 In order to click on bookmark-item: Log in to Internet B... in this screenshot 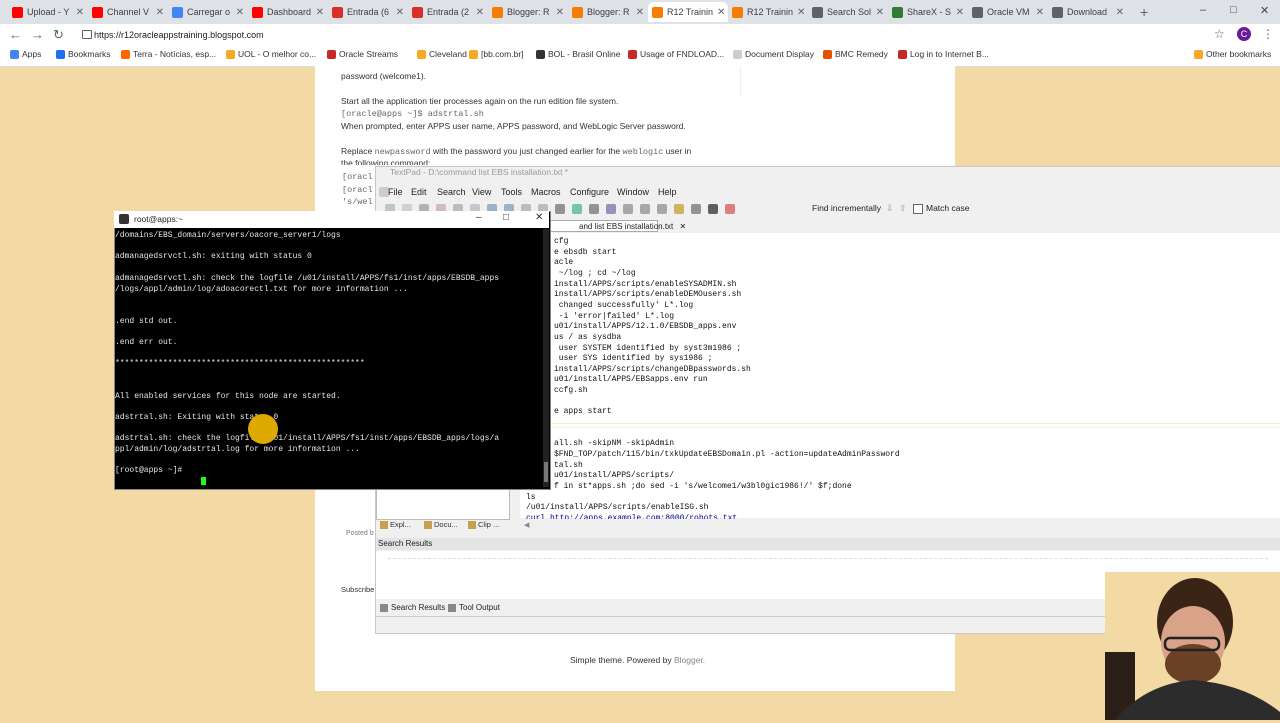, I will do `click(943, 54)`.